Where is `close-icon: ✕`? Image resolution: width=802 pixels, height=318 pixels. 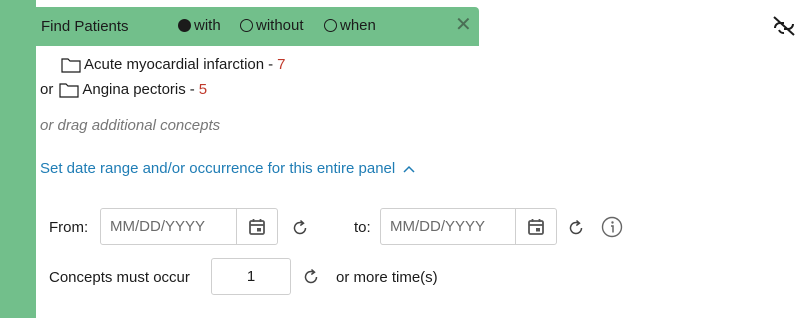 close-icon: ✕ is located at coordinates (463, 25).